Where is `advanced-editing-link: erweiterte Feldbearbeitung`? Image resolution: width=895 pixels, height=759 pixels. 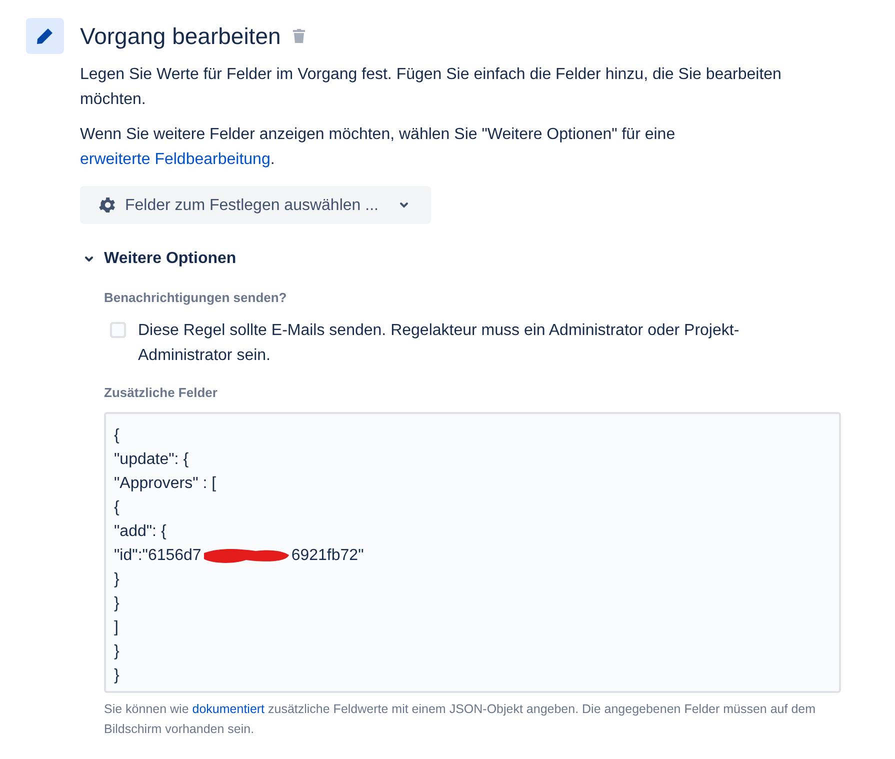
advanced-editing-link: erweiterte Feldbearbeitung is located at coordinates (175, 159).